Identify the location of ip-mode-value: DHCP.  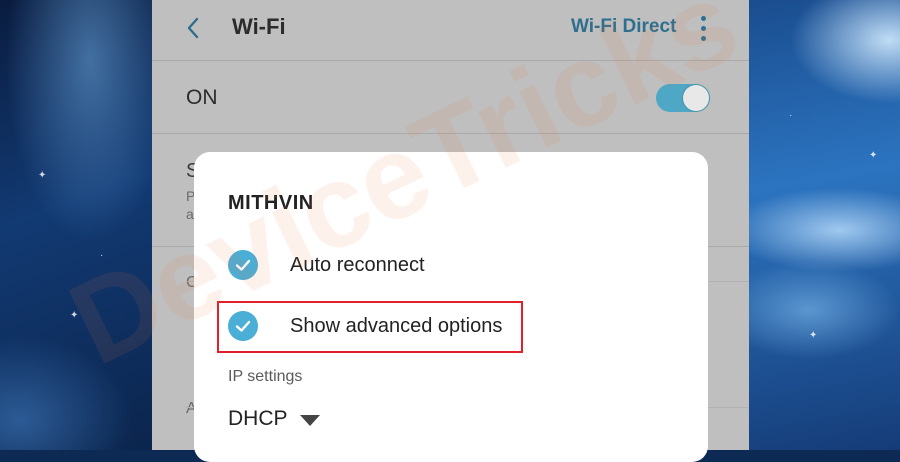
(258, 418).